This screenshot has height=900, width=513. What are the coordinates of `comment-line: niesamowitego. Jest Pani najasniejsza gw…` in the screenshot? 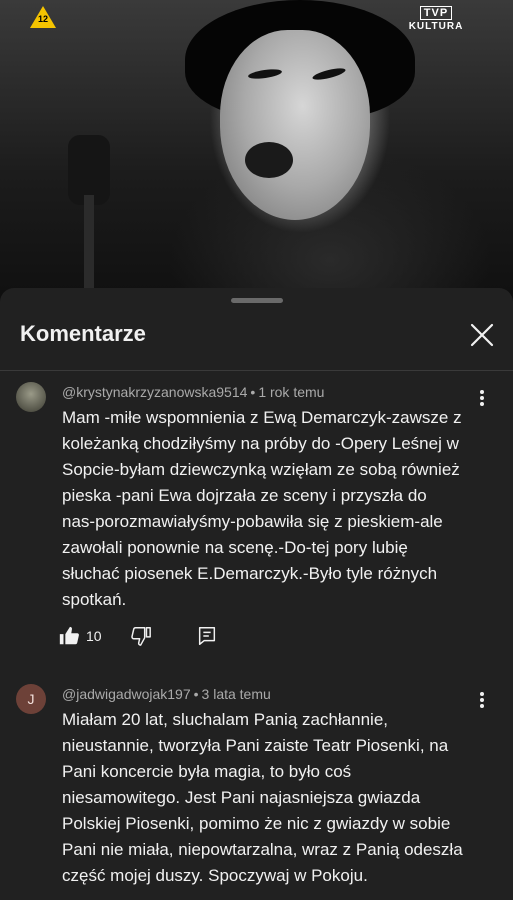 It's located at (241, 797).